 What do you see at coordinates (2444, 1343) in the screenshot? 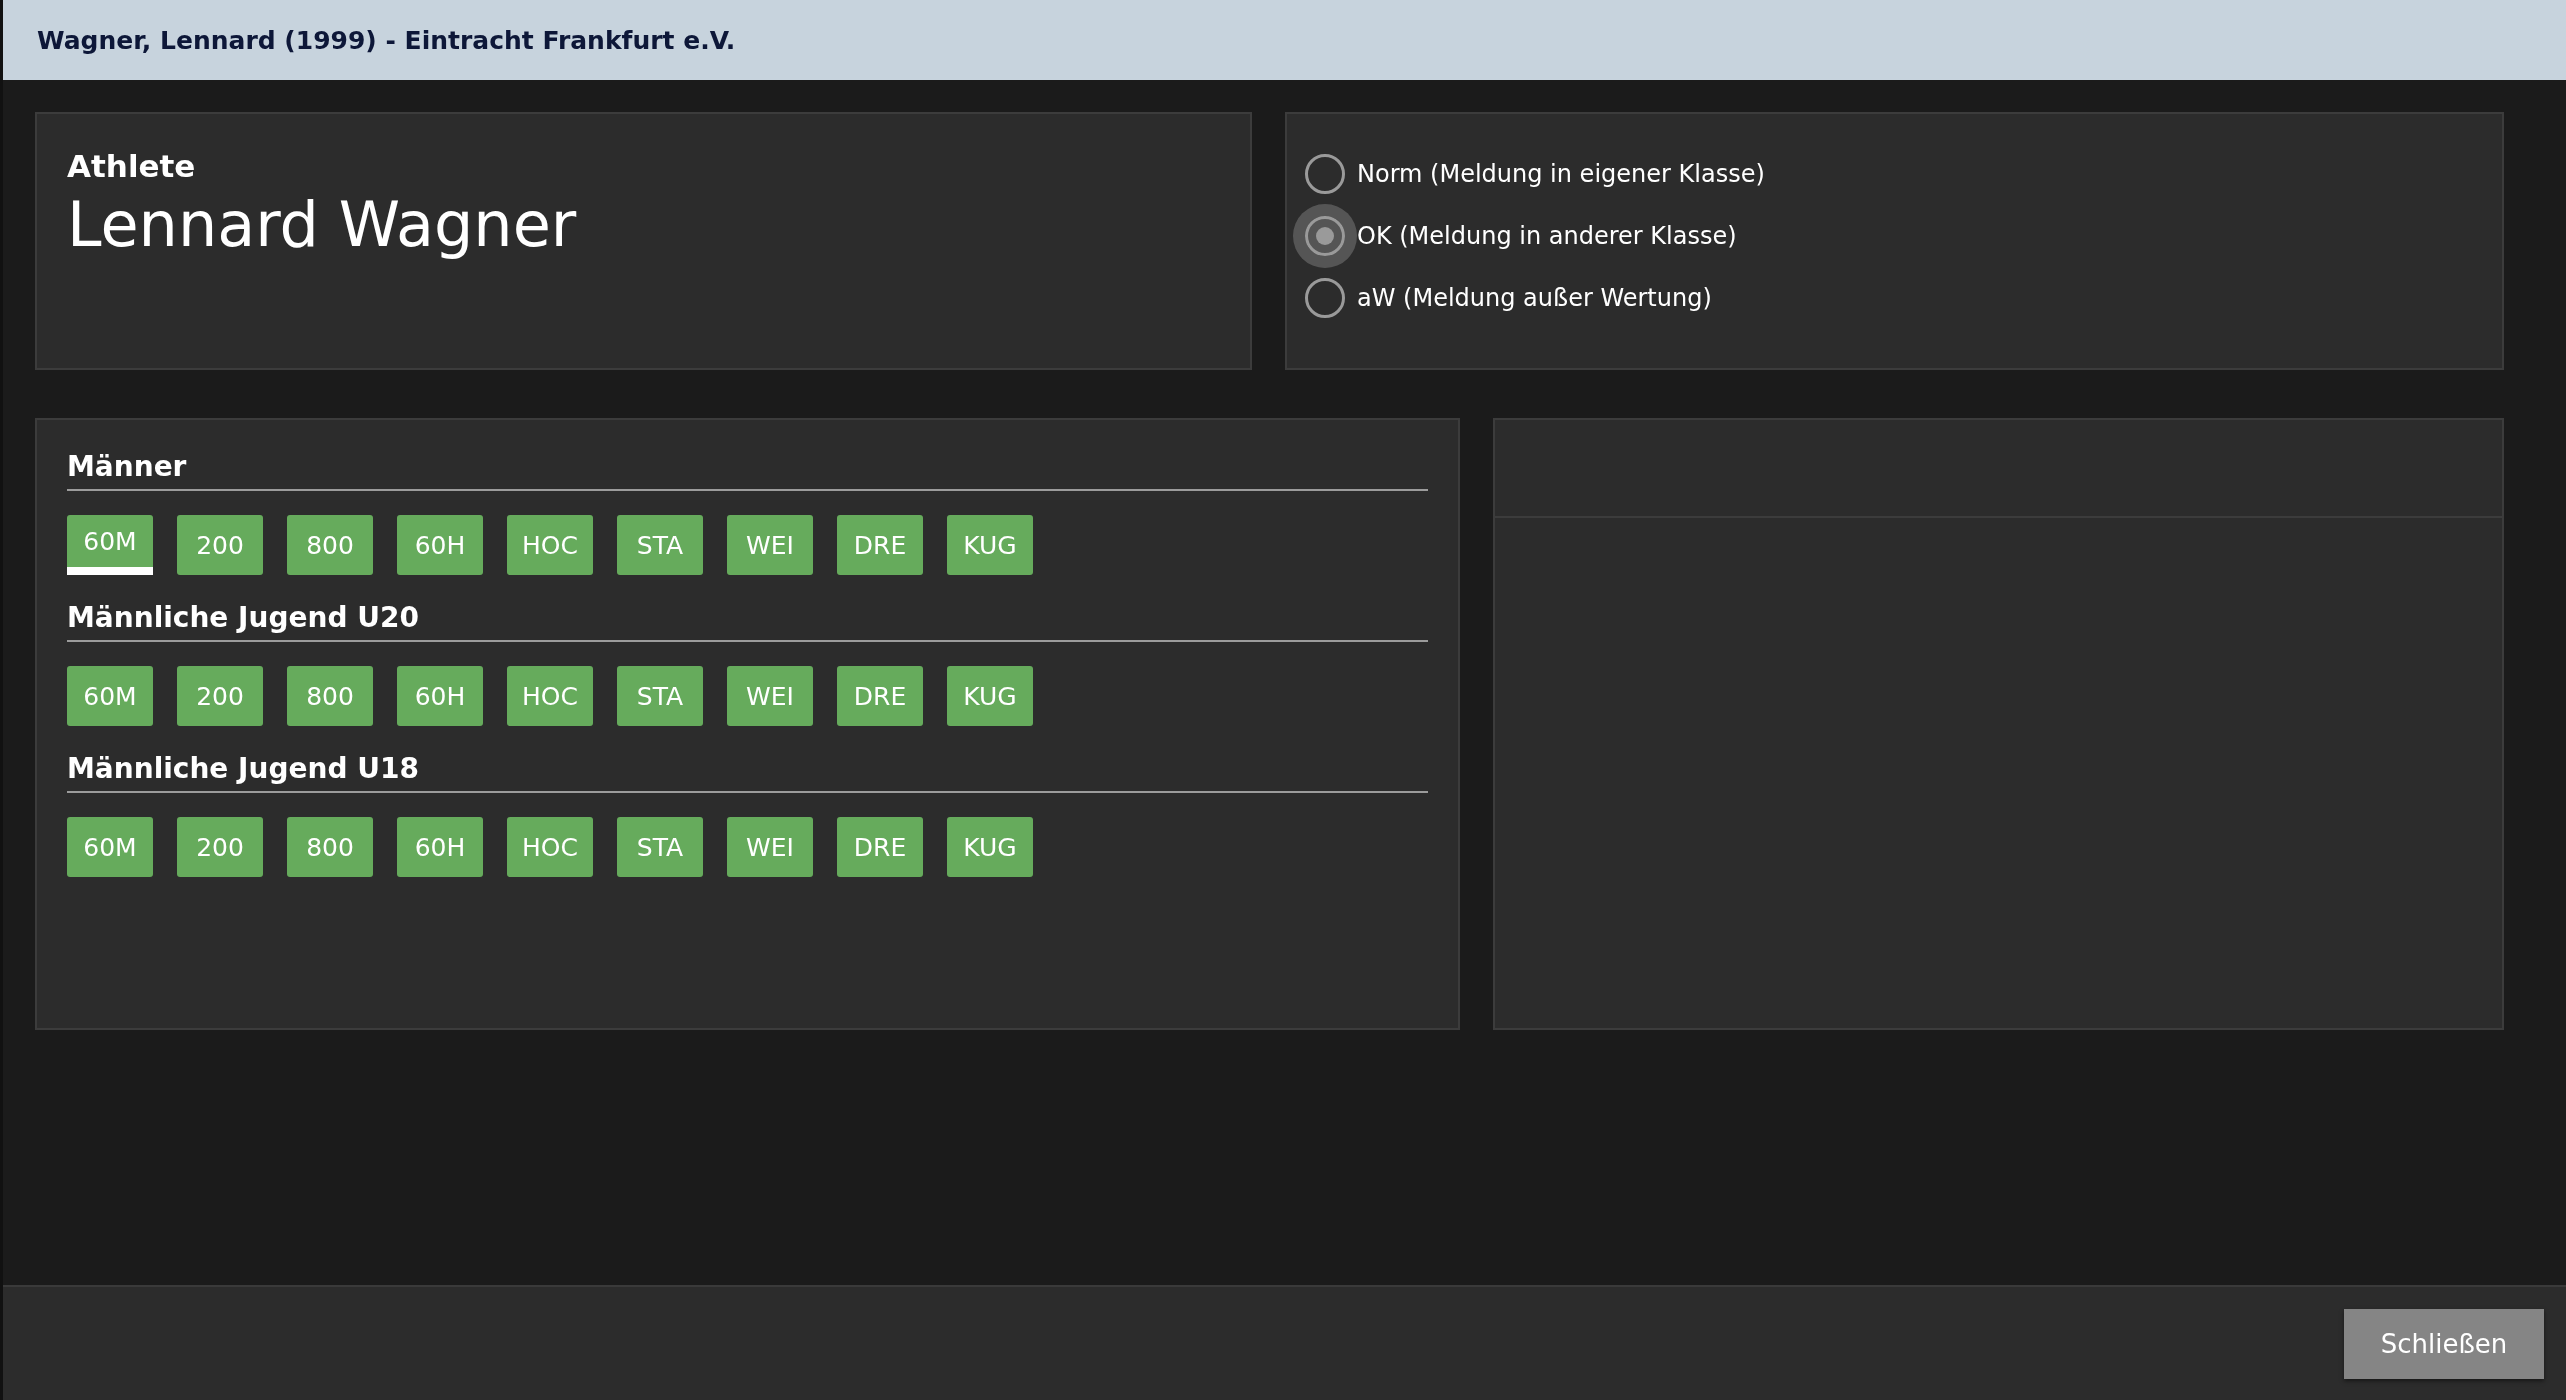
I see `close-button: Schließen` at bounding box center [2444, 1343].